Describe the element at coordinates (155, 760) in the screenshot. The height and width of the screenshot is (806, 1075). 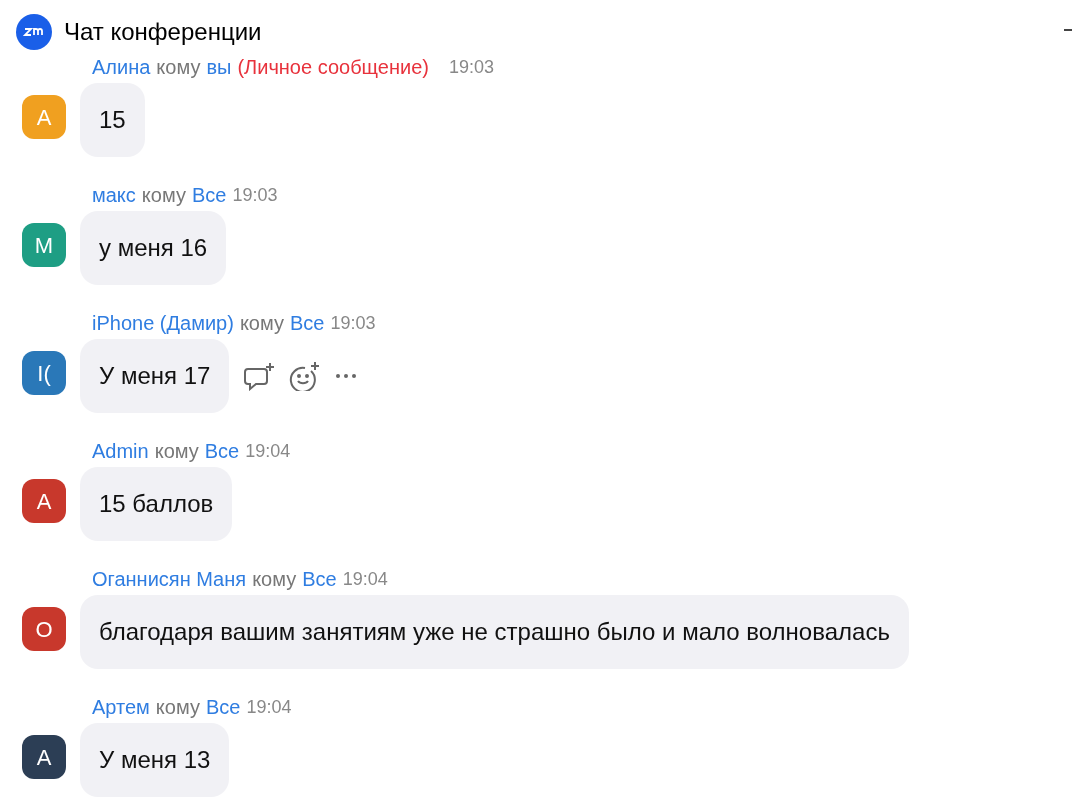
I see `message-bubble: У меня 13` at that location.